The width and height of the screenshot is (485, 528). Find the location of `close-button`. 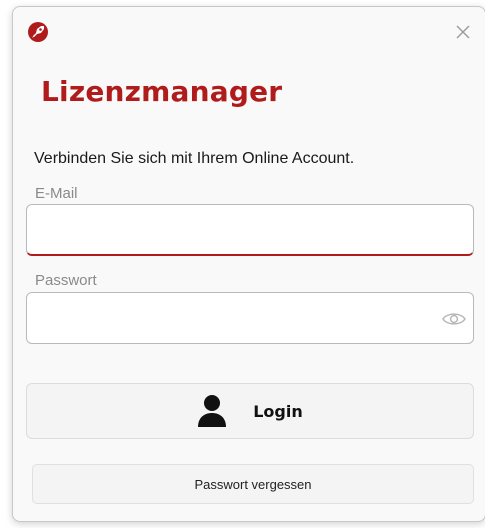

close-button is located at coordinates (463, 32).